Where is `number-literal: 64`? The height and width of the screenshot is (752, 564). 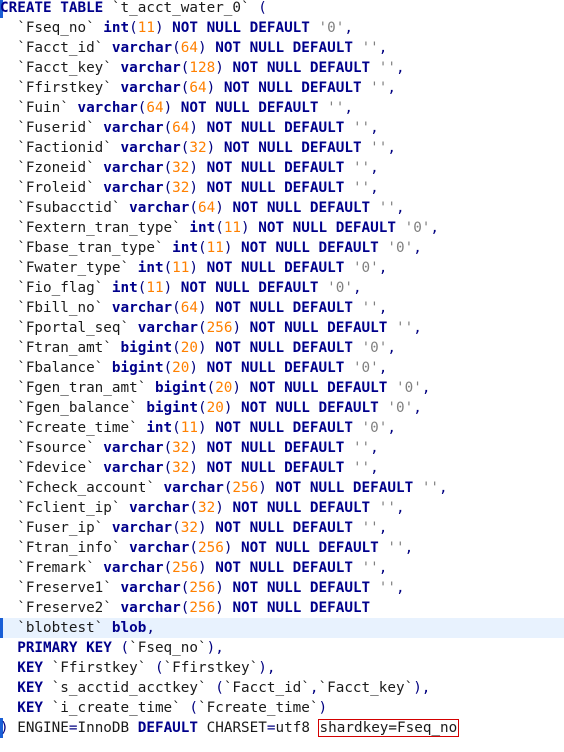
number-literal: 64 is located at coordinates (189, 308).